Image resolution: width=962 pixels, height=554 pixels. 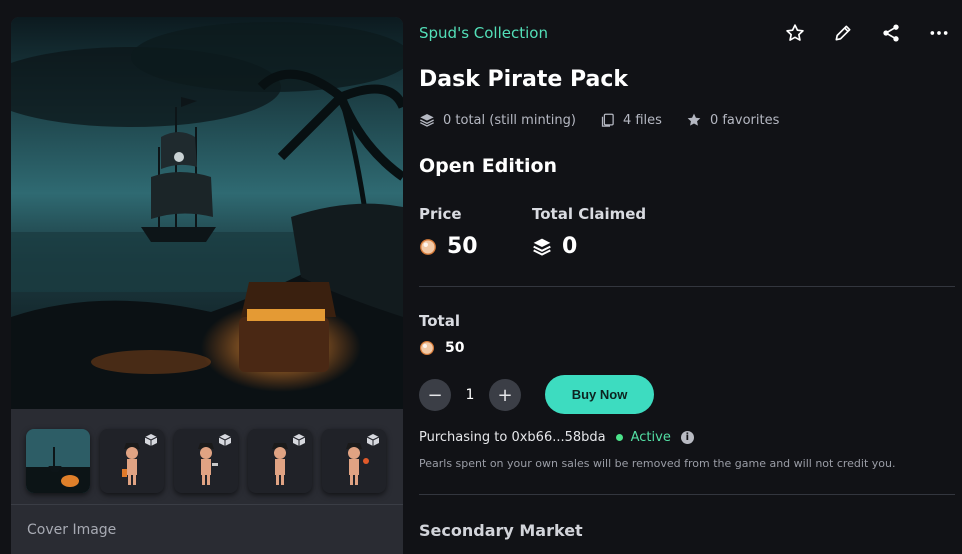 What do you see at coordinates (542, 247) in the screenshot?
I see `layers-icon` at bounding box center [542, 247].